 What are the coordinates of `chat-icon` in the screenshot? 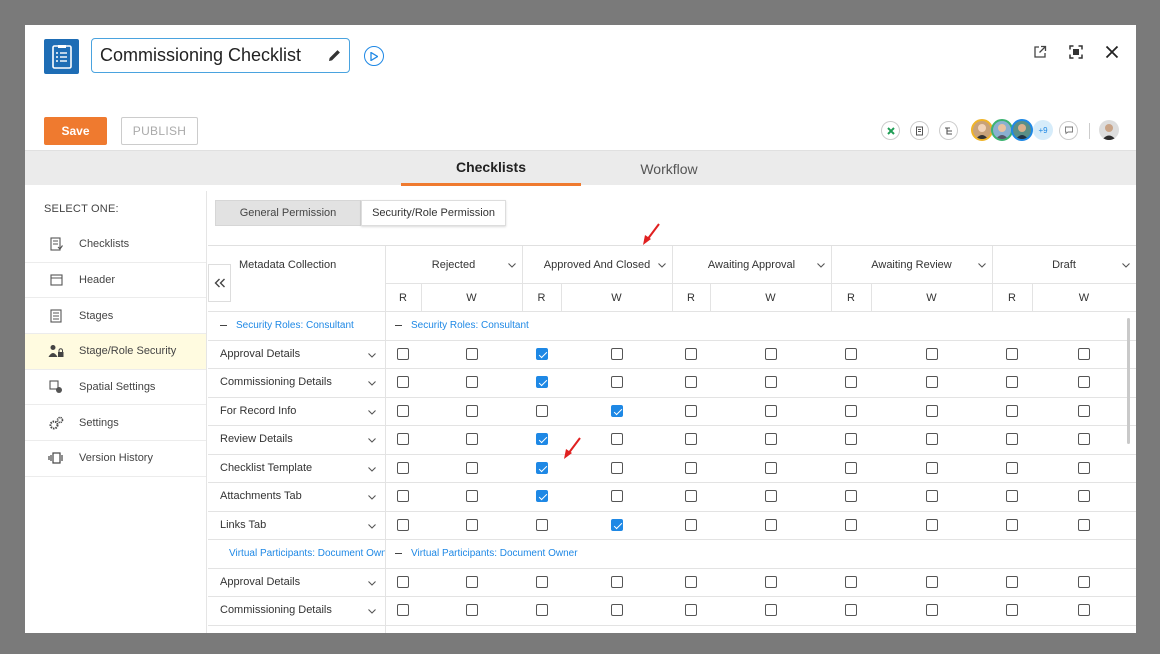 It's located at (1068, 130).